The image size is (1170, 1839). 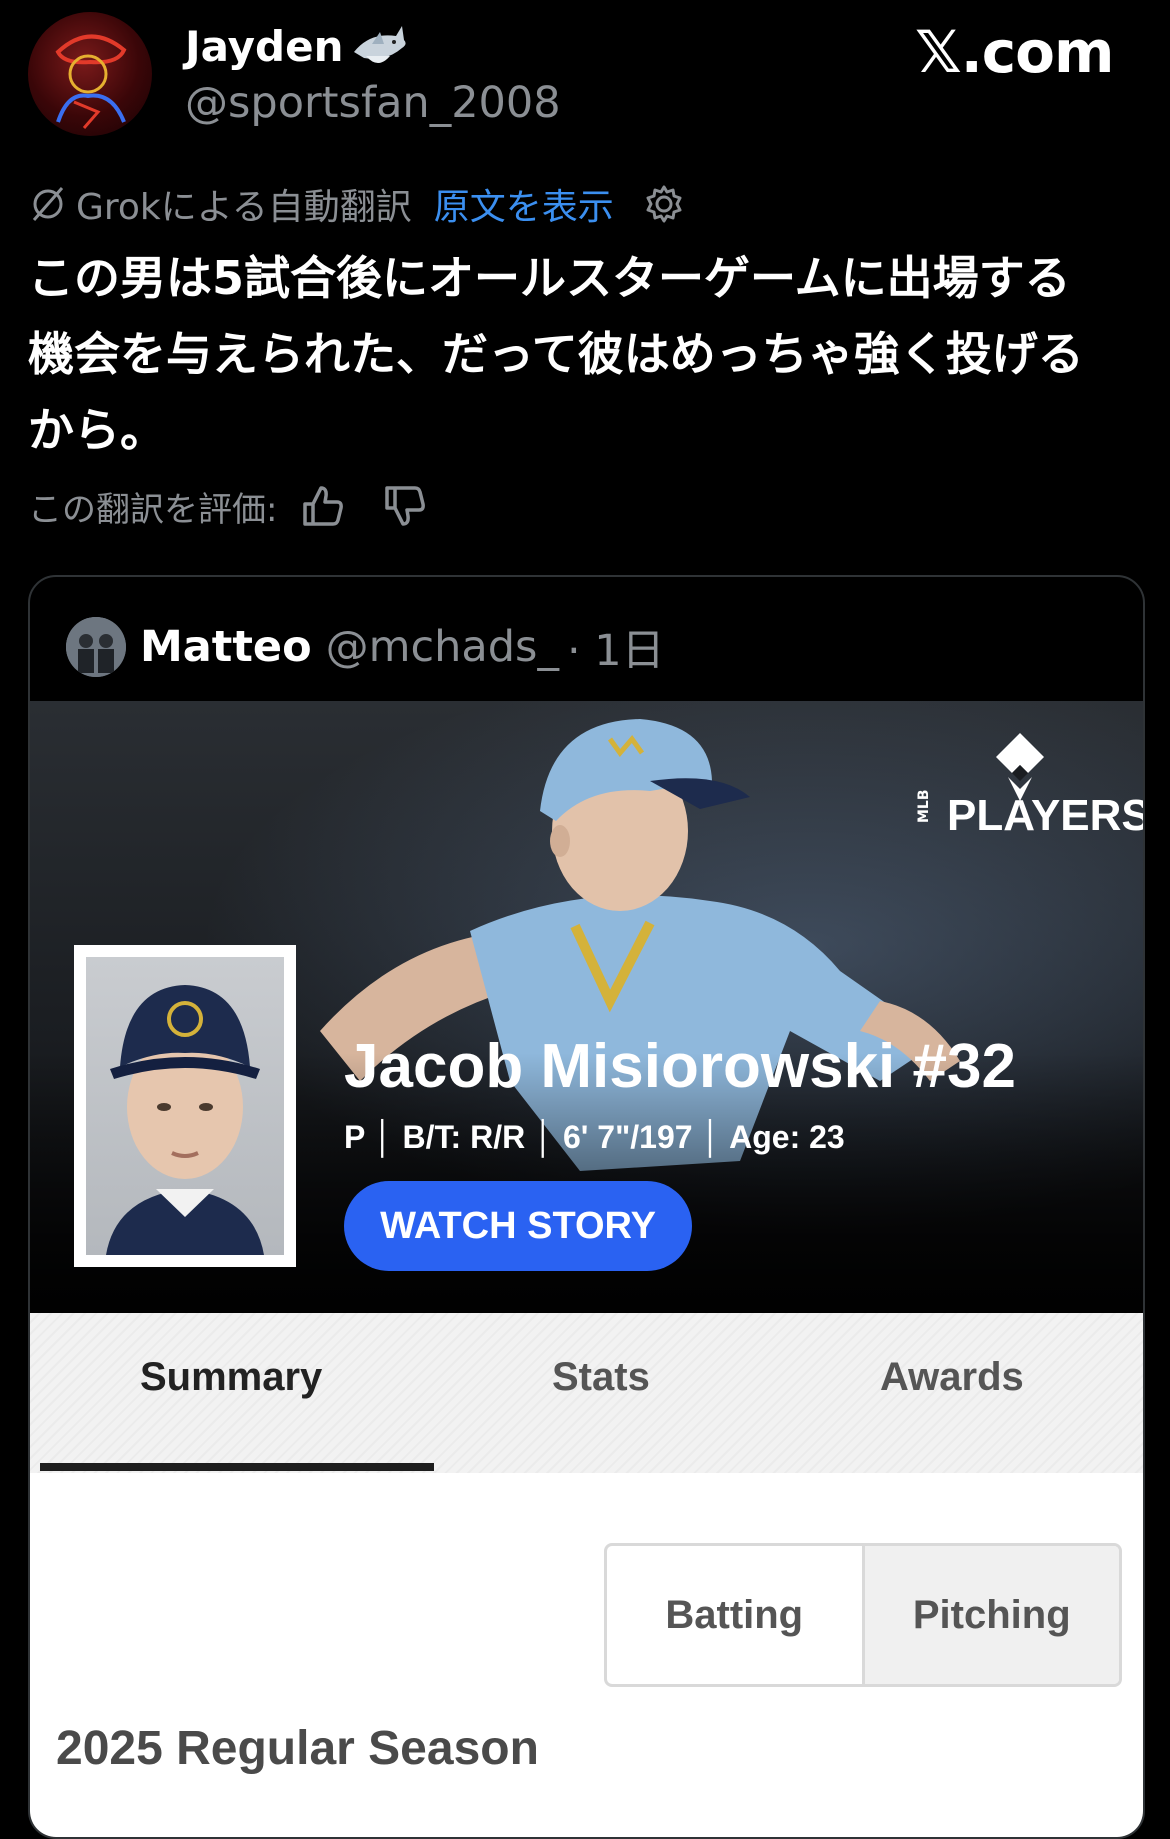 What do you see at coordinates (442, 647) in the screenshot?
I see `quoted-handle: @mchads_` at bounding box center [442, 647].